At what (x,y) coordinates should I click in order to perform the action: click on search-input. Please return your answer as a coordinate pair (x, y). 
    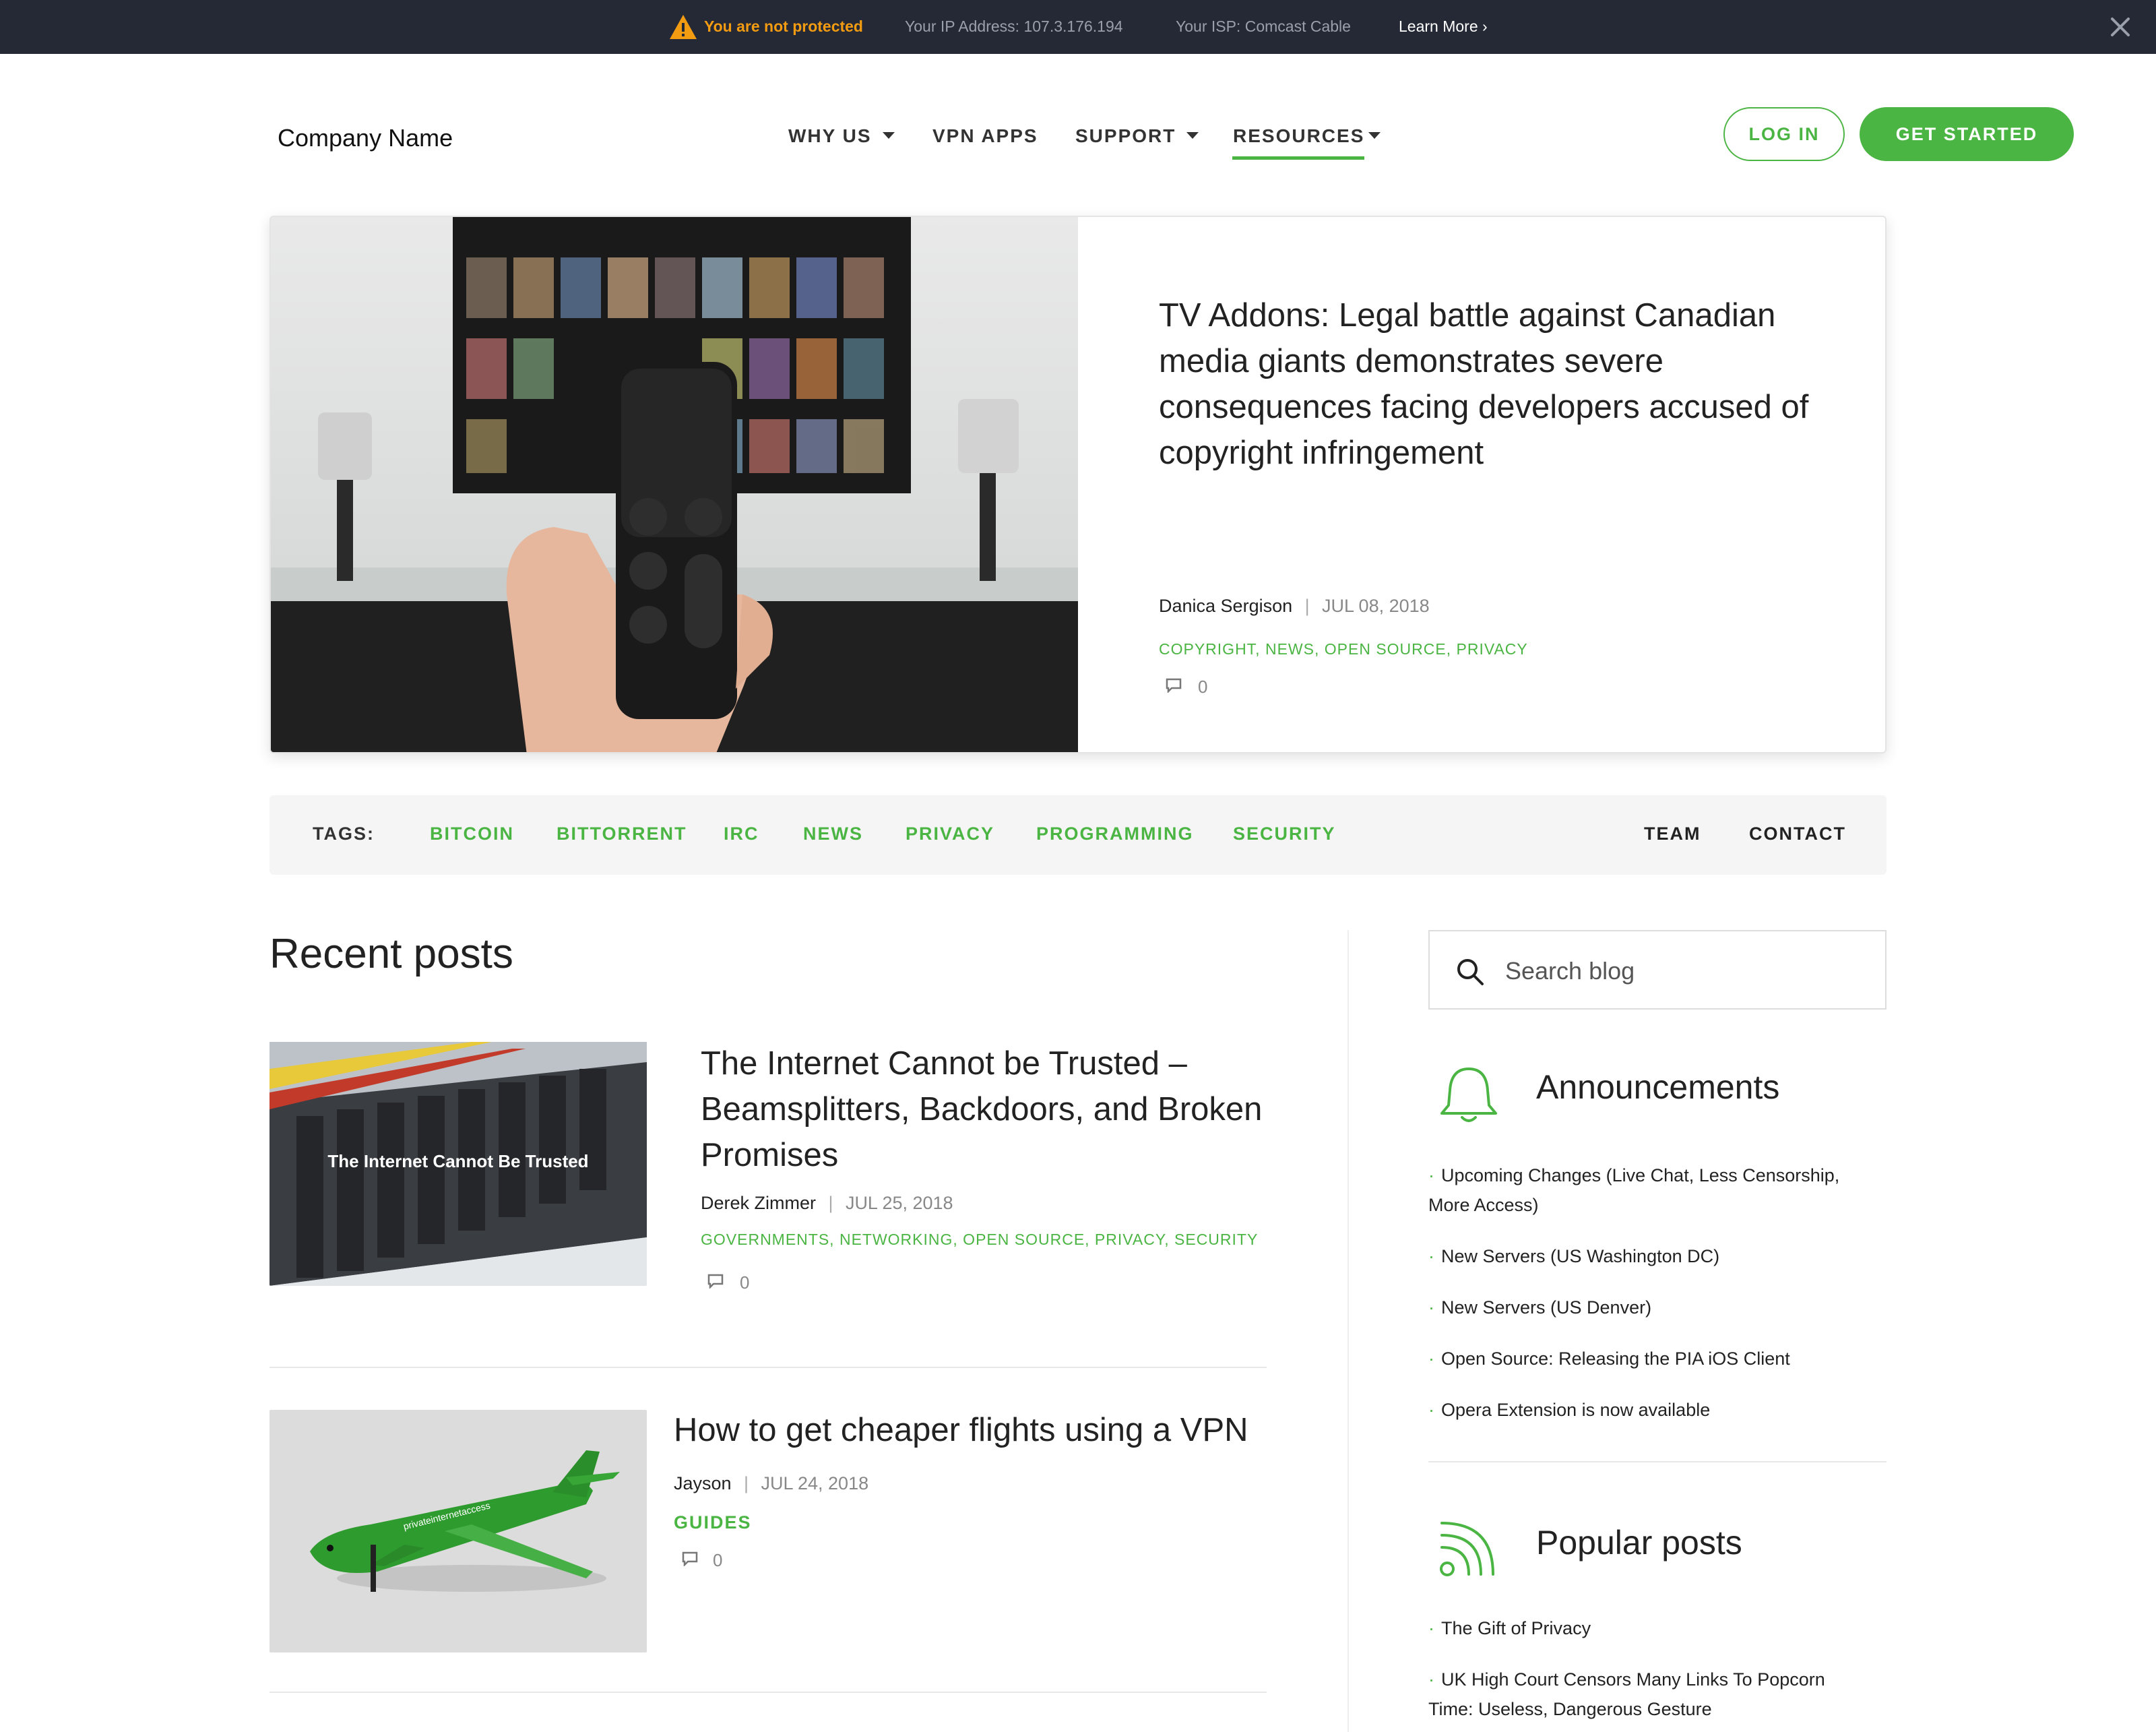
    Looking at the image, I should click on (1687, 971).